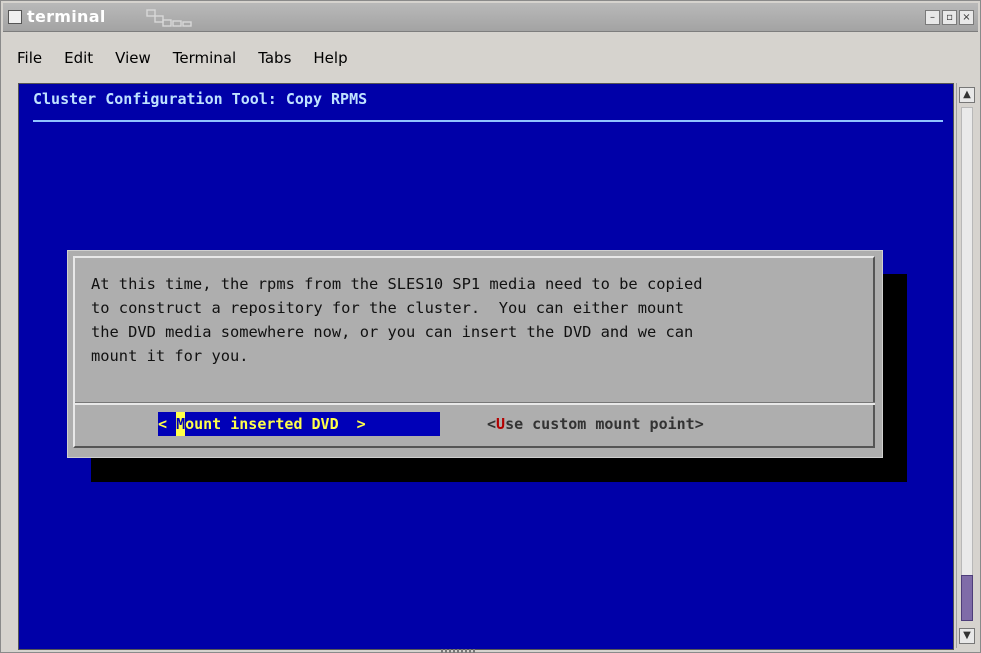  I want to click on mount-inserted-dvd-button: < Mount inserted DVD >, so click(299, 424).